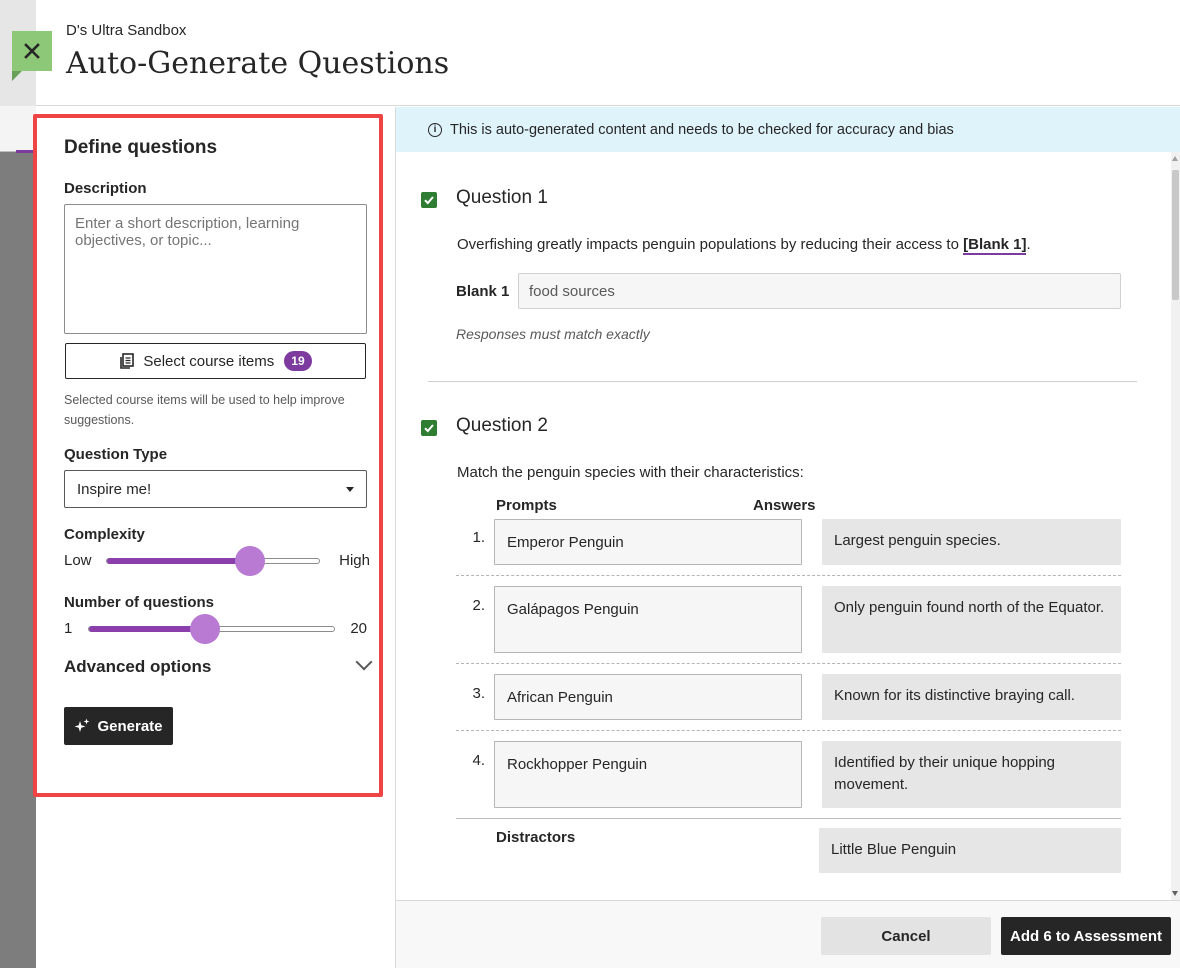 The image size is (1180, 968). Describe the element at coordinates (478, 537) in the screenshot. I see `pair-number: 1.` at that location.